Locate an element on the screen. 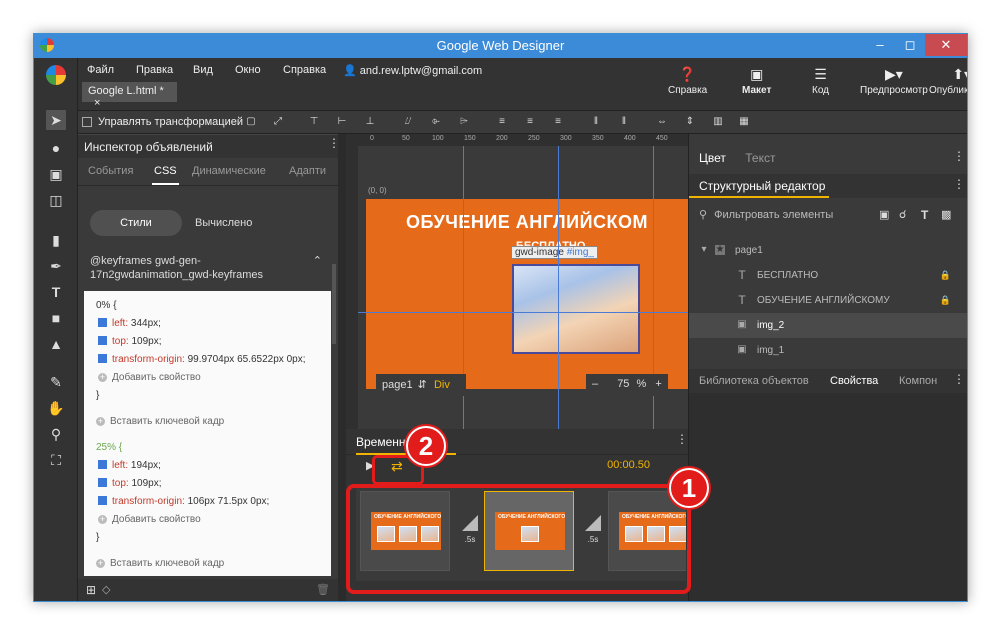 Image resolution: width=1000 pixels, height=635 pixels. tab-library: Библиотека объектов is located at coordinates (754, 381).